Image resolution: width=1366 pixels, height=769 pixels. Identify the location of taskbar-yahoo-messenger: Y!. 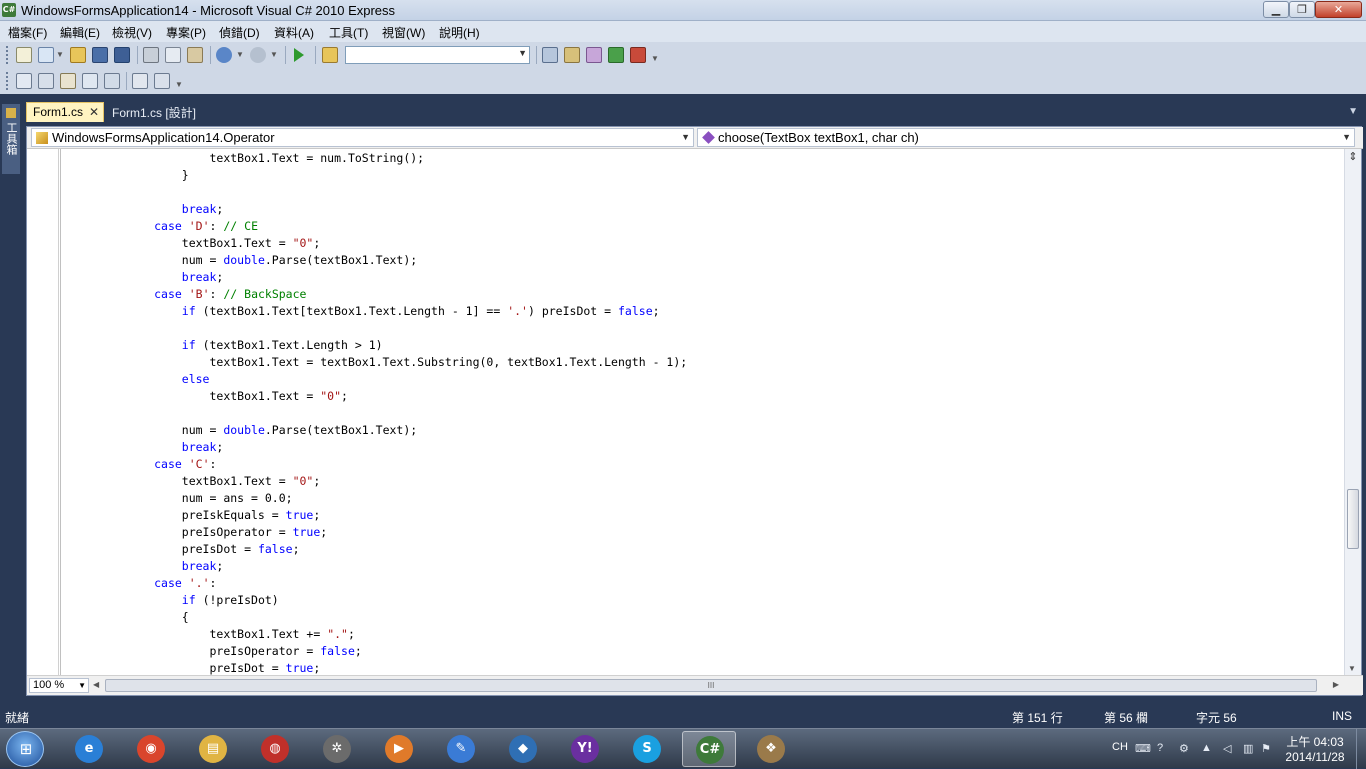
(585, 749).